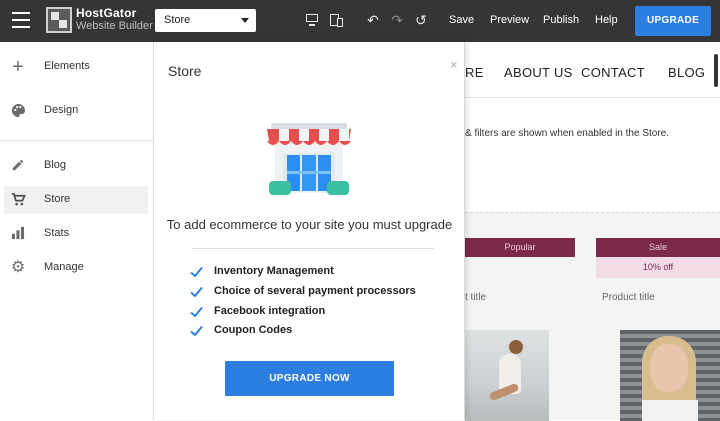 The image size is (720, 421). Describe the element at coordinates (454, 64) in the screenshot. I see `close-icon: ×` at that location.